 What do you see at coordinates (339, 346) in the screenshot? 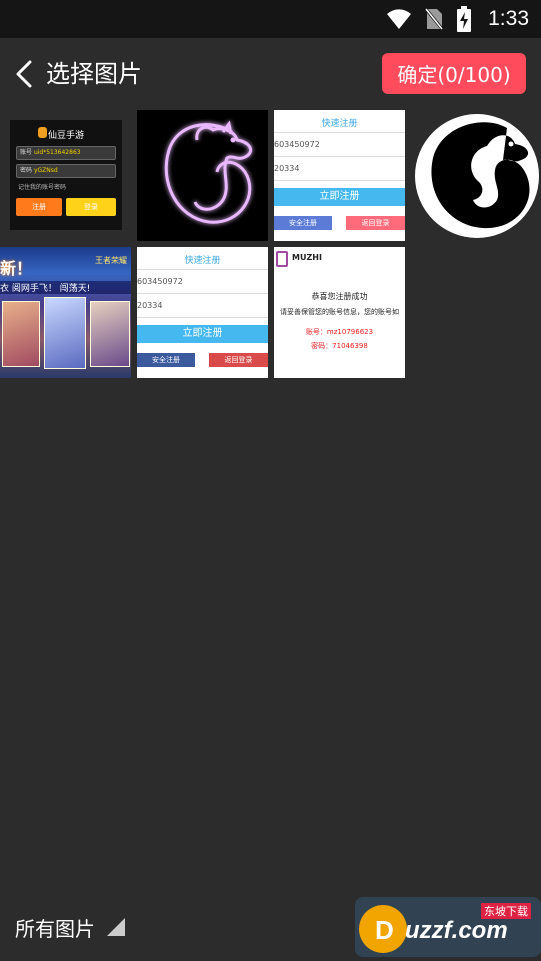
I see `password-text: 密码：71046398` at bounding box center [339, 346].